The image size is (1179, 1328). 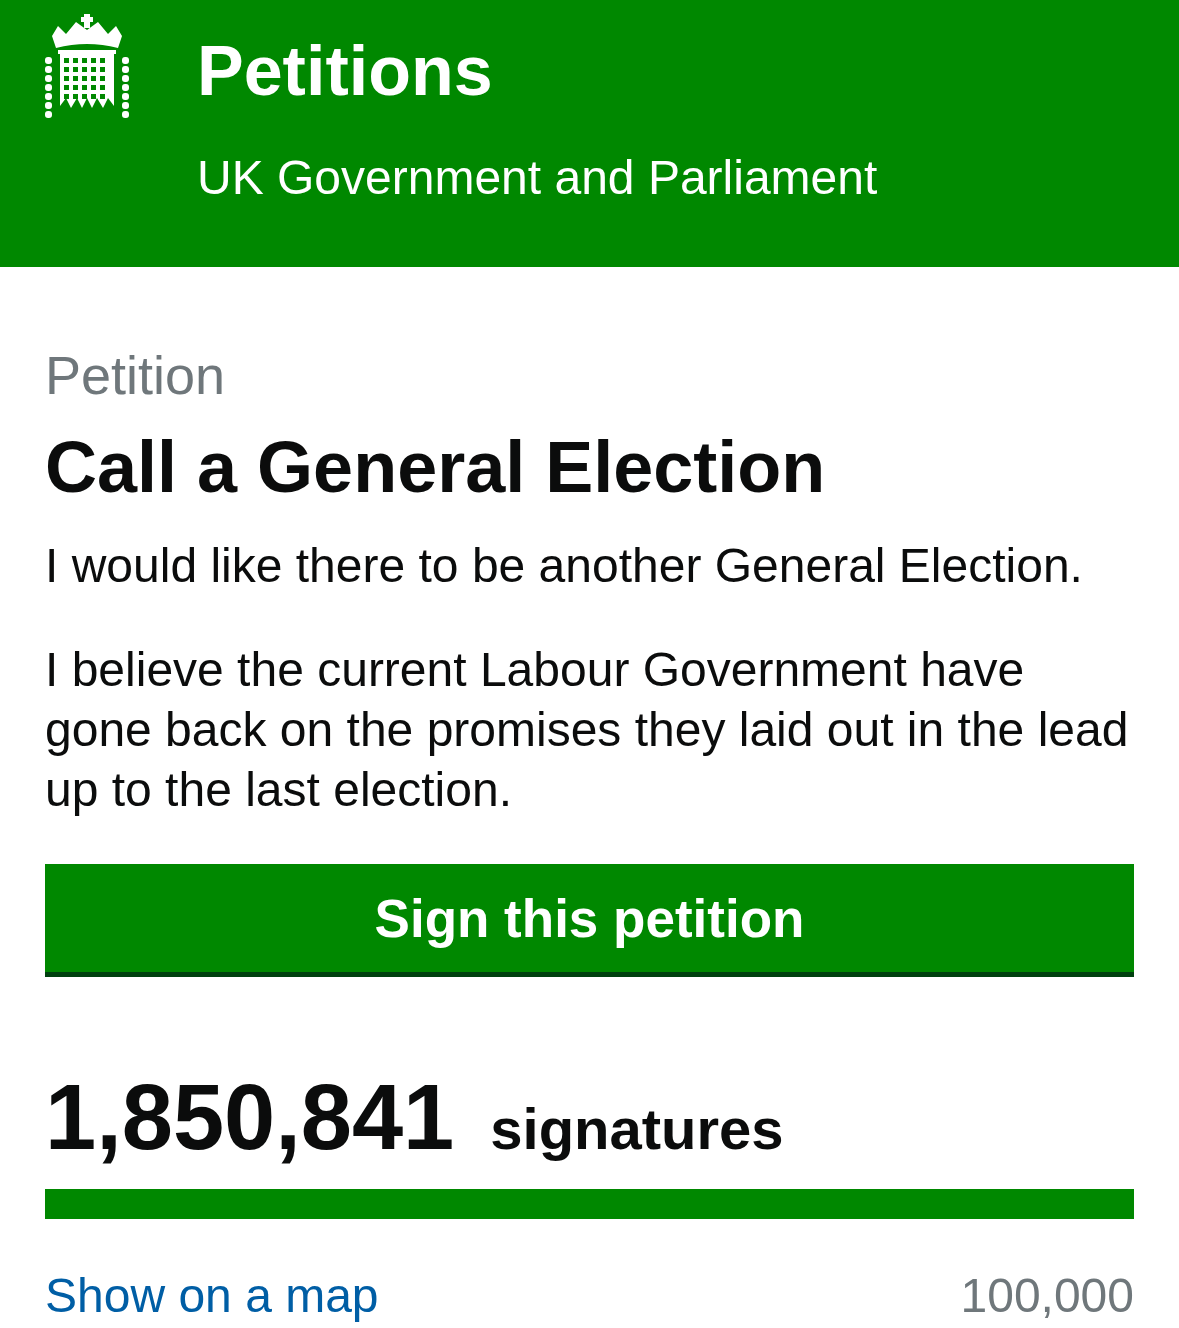 What do you see at coordinates (537, 178) in the screenshot?
I see `site-subtitle: UK Government and Parliament` at bounding box center [537, 178].